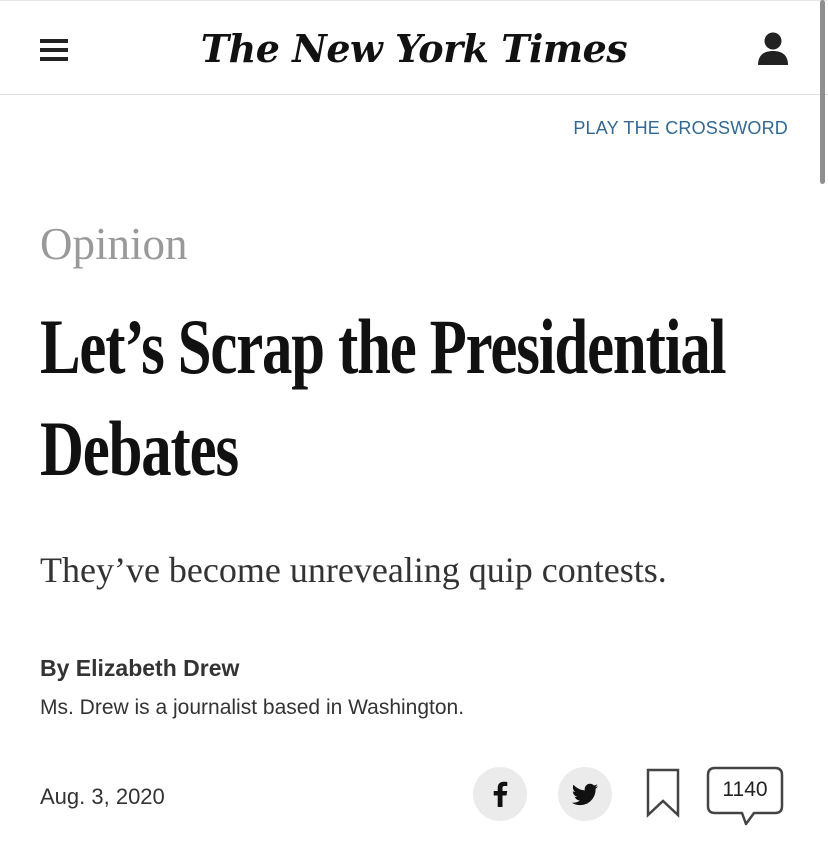 The height and width of the screenshot is (857, 828). I want to click on masthead-logo: The New York Times, so click(414, 49).